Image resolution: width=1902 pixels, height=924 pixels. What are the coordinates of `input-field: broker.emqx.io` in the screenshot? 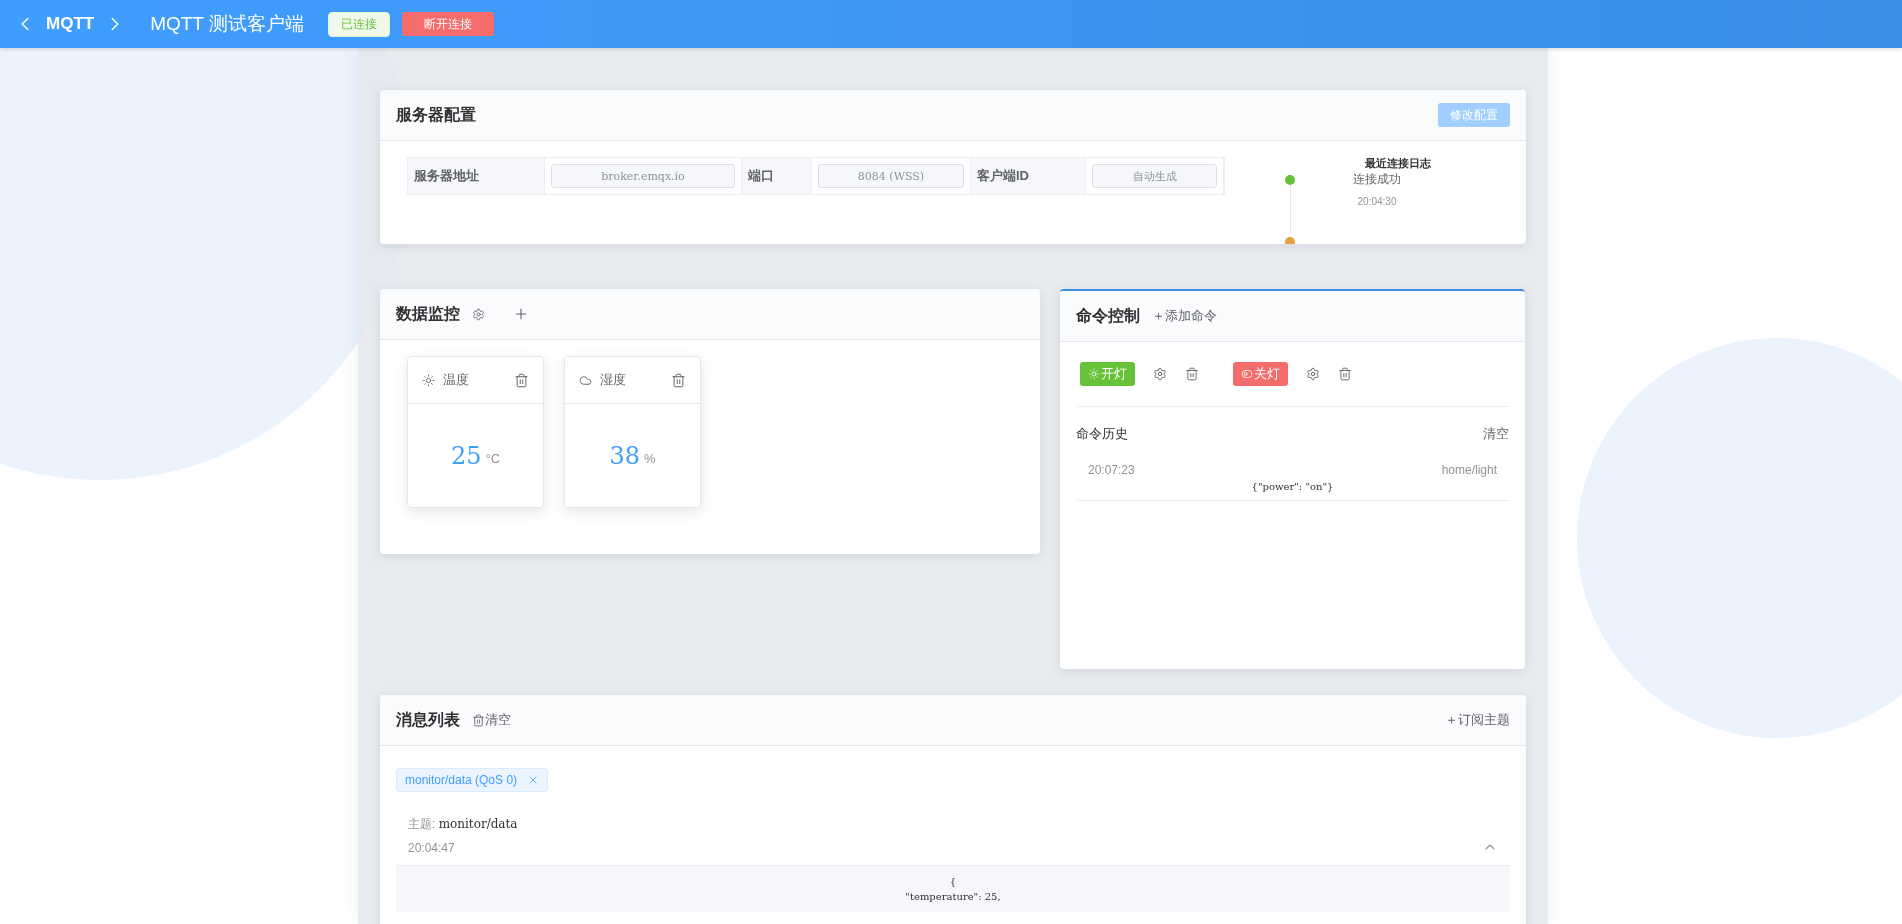 It's located at (643, 176).